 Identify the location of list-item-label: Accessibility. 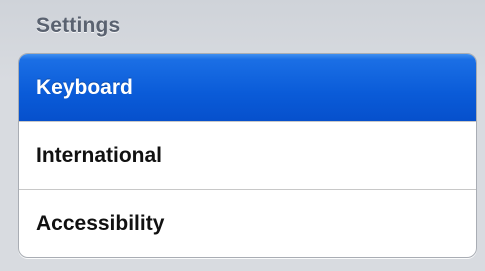
(100, 223).